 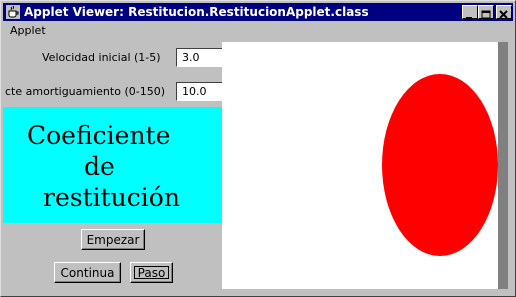 I want to click on empezar-button: Empezar, so click(x=113, y=239).